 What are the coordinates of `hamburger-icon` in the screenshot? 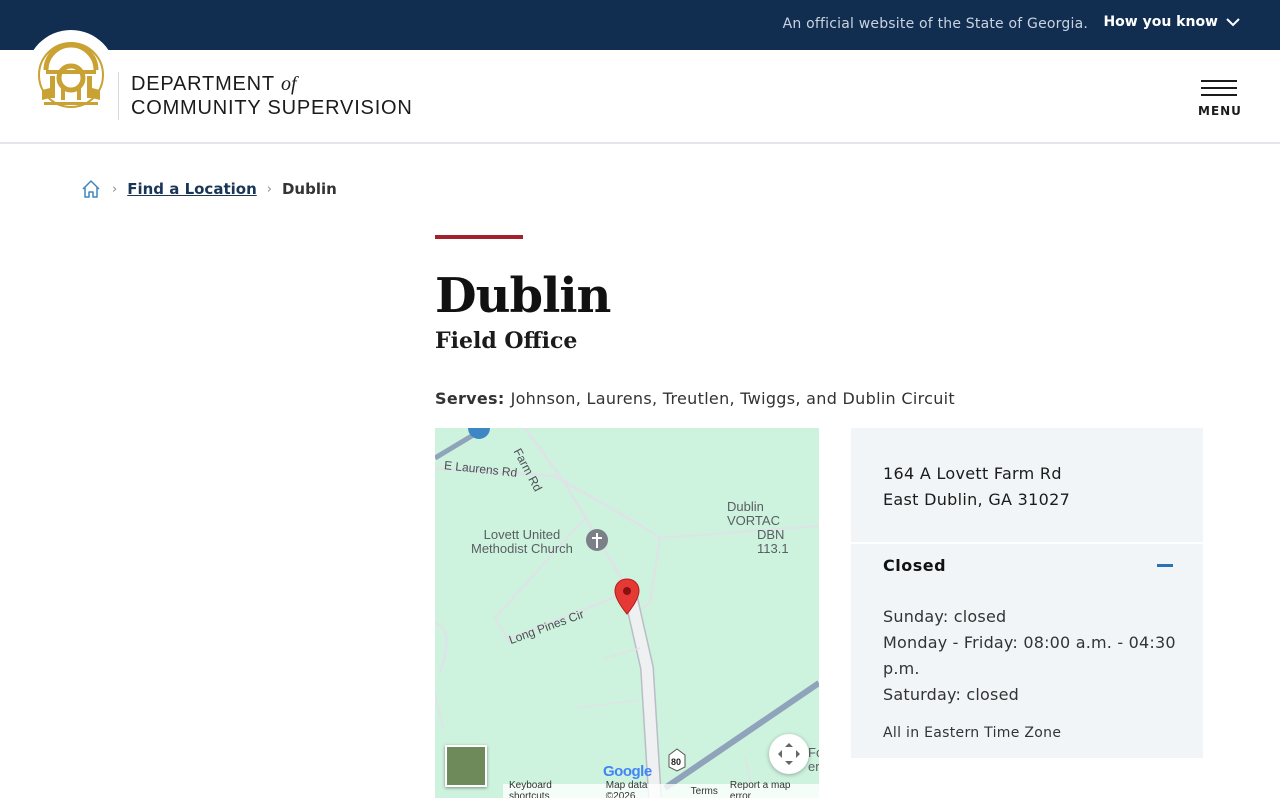 It's located at (1219, 88).